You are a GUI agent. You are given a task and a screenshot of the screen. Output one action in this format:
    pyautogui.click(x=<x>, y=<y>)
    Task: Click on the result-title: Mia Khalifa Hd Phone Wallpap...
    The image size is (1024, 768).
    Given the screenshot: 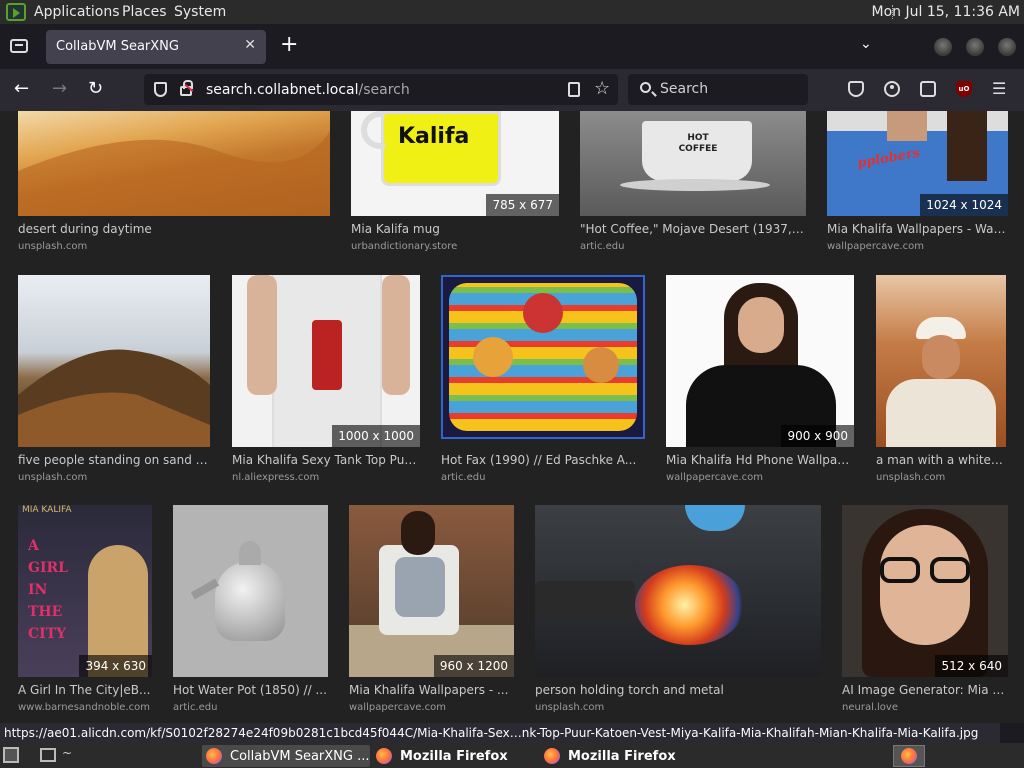 What is the action you would take?
    pyautogui.click(x=760, y=460)
    